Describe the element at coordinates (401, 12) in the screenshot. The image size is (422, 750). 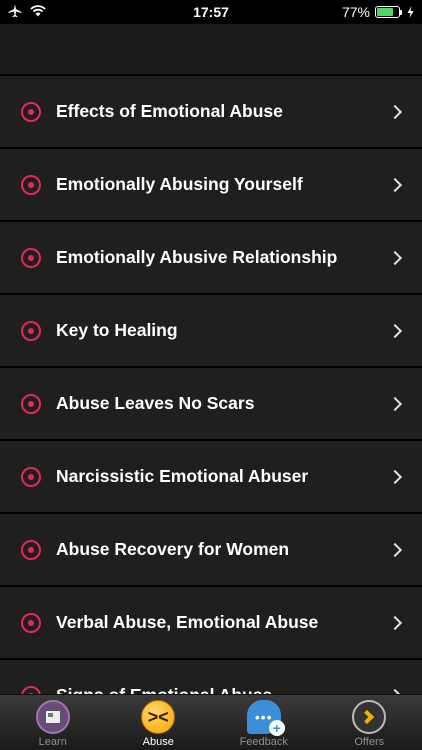
I see `battery-cap` at that location.